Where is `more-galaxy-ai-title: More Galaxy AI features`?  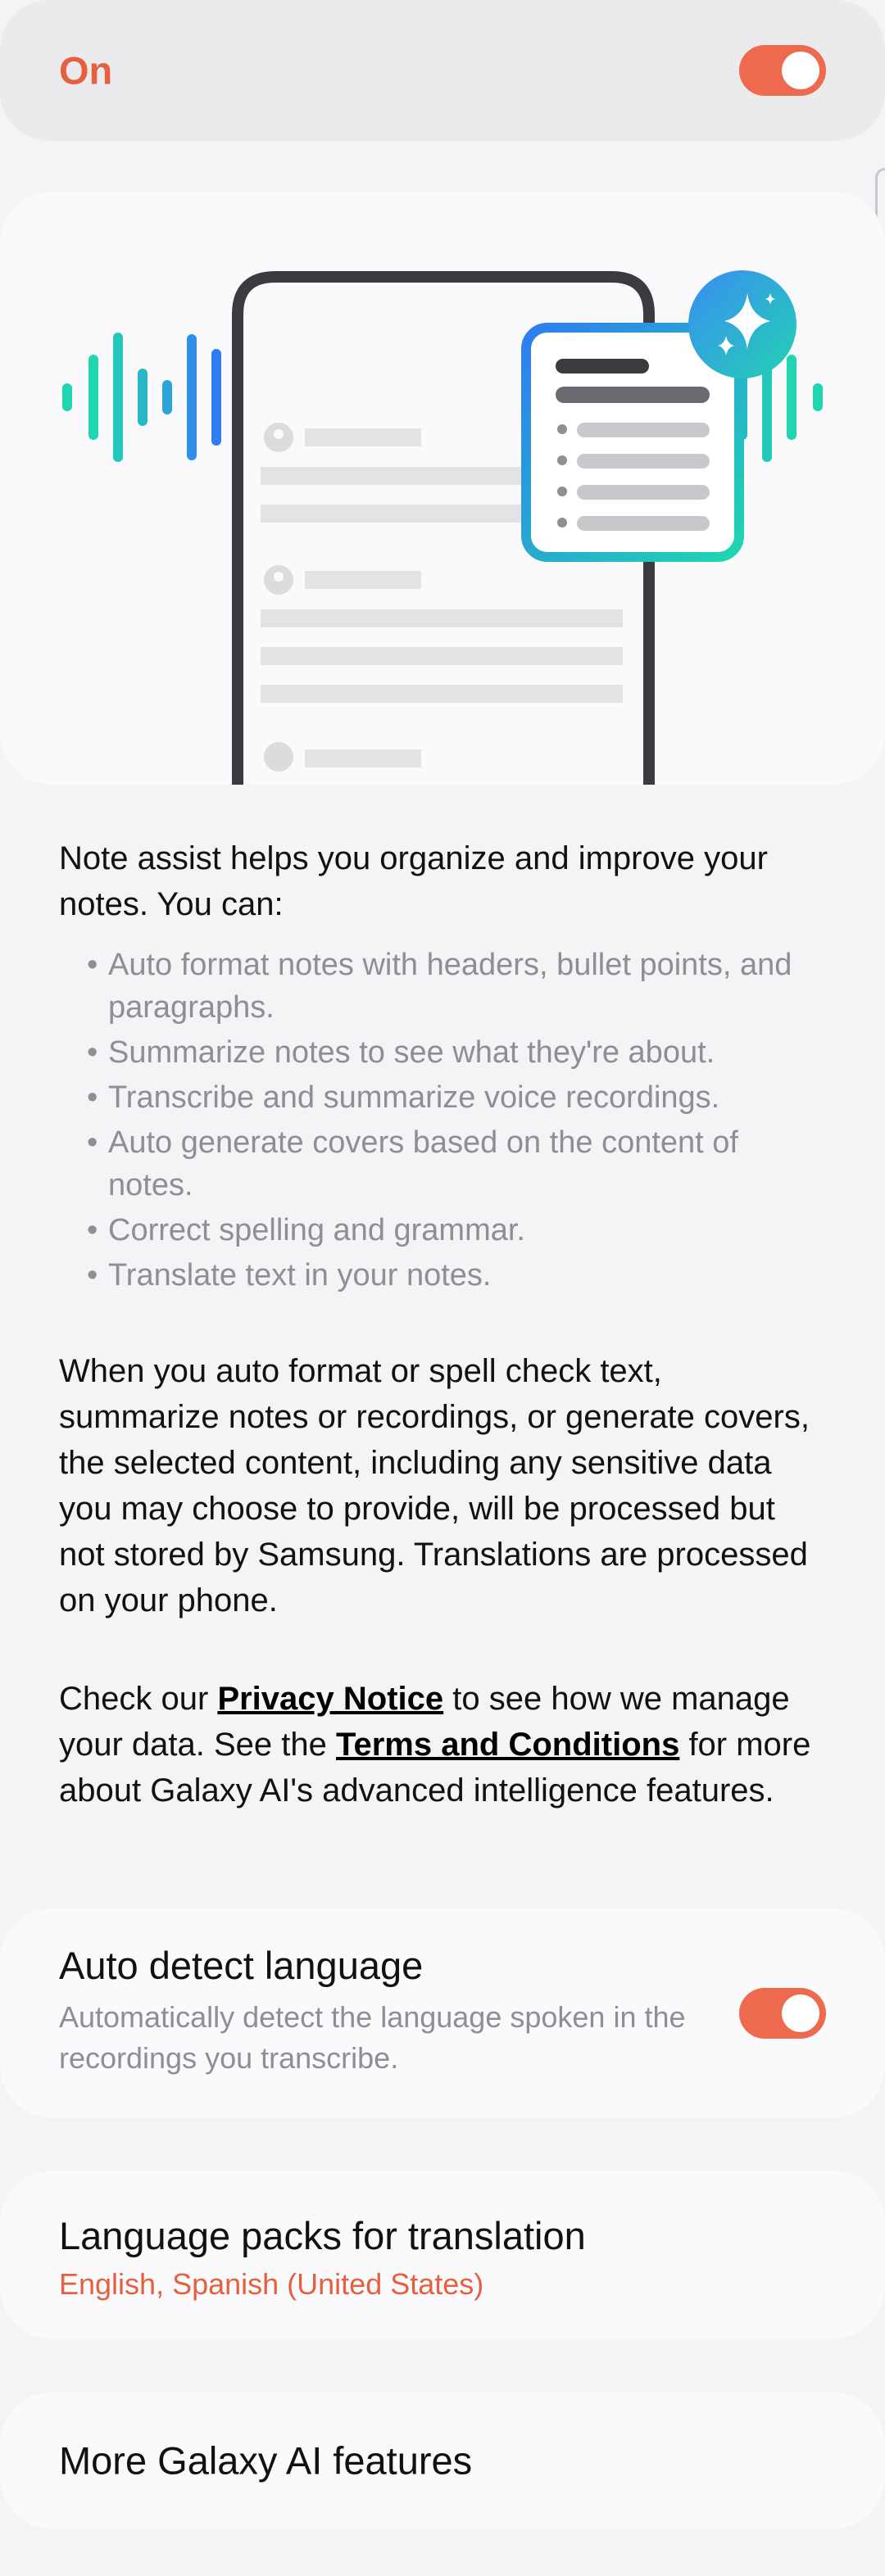 more-galaxy-ai-title: More Galaxy AI features is located at coordinates (266, 2460).